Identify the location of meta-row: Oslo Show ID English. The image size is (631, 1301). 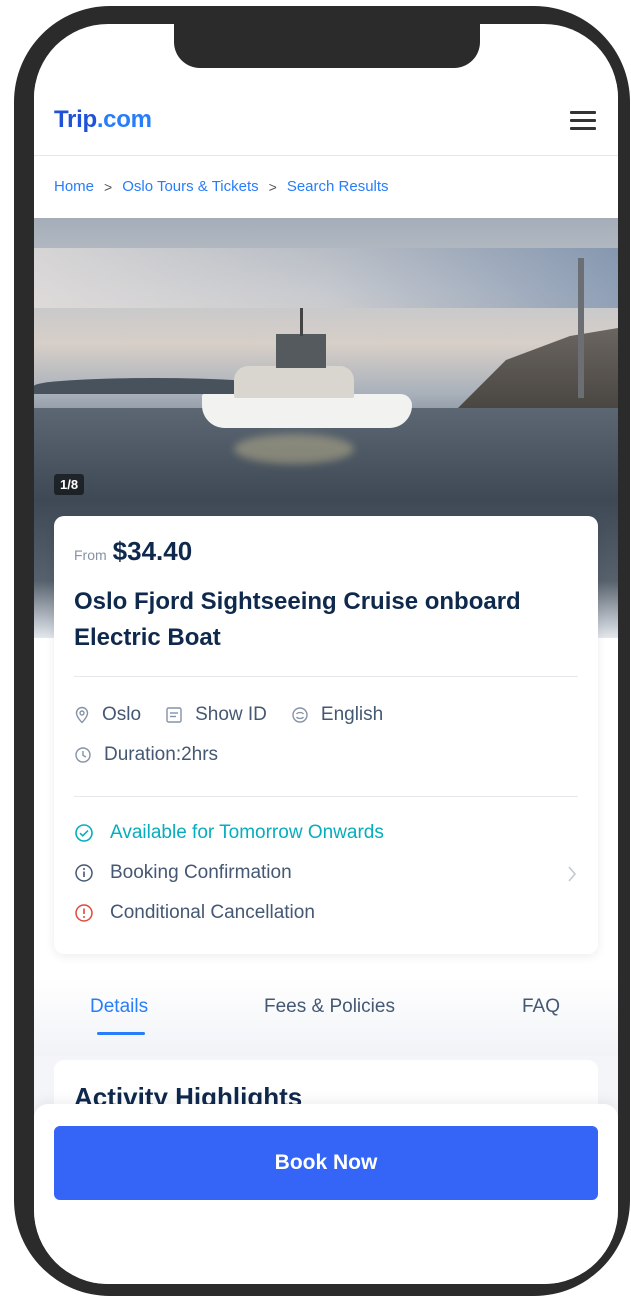
(240, 715).